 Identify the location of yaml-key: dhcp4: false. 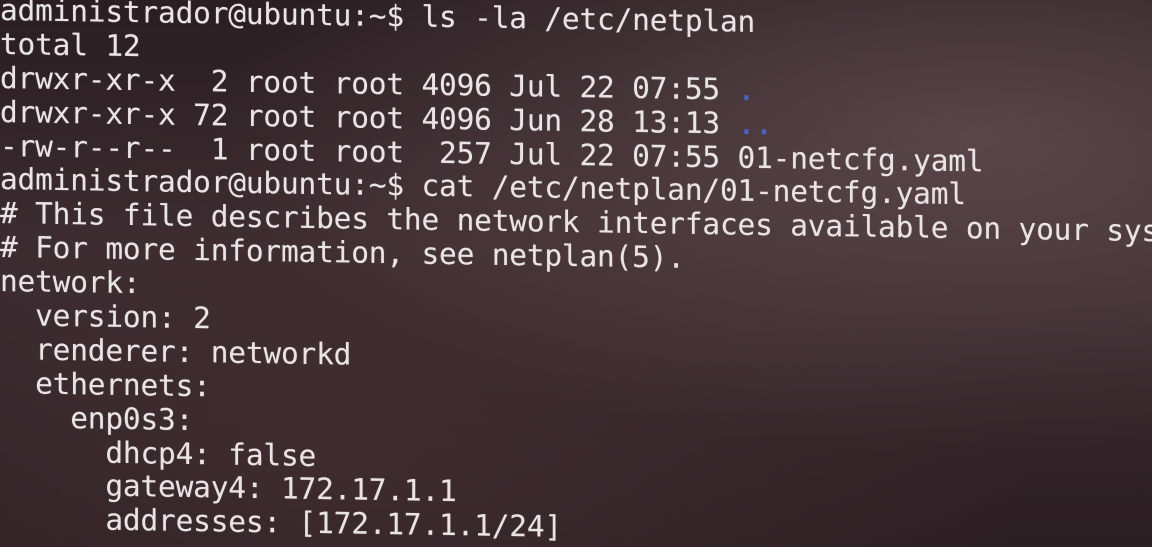
(158, 453).